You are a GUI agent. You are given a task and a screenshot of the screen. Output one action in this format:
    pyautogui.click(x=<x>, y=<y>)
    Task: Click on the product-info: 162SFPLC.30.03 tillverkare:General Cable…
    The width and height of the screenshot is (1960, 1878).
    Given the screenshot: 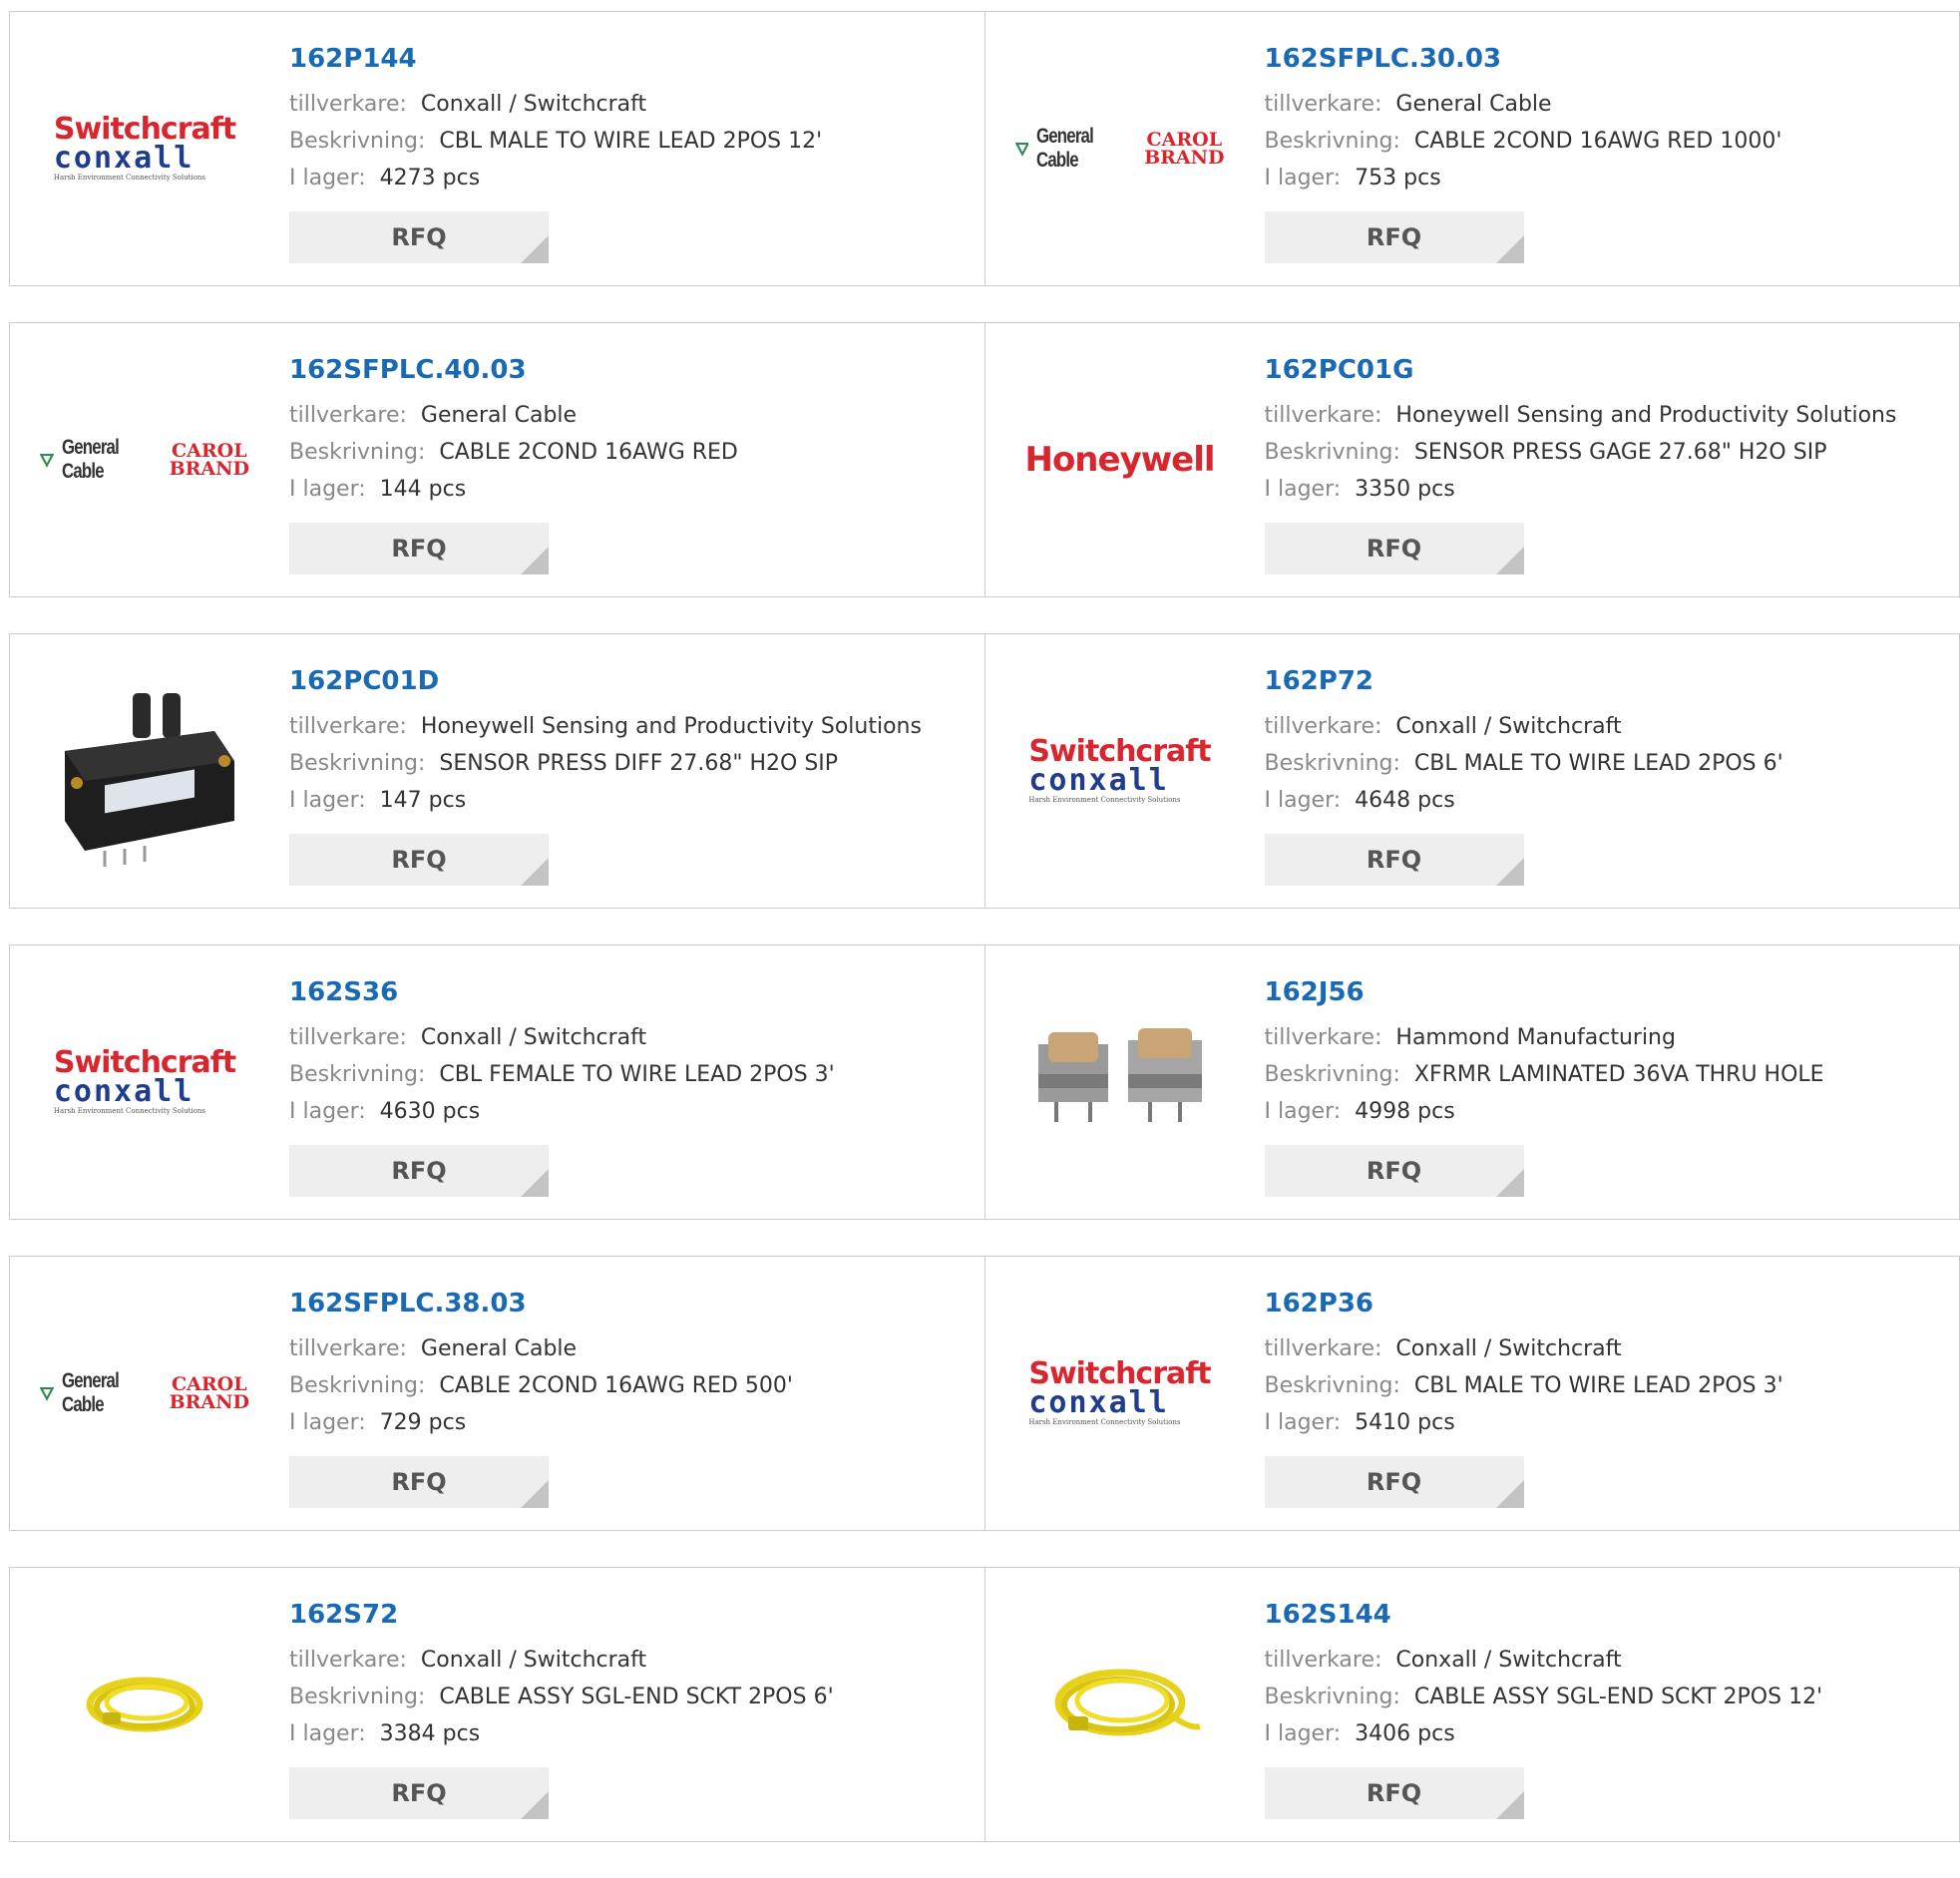 What is the action you would take?
    pyautogui.click(x=1604, y=119)
    